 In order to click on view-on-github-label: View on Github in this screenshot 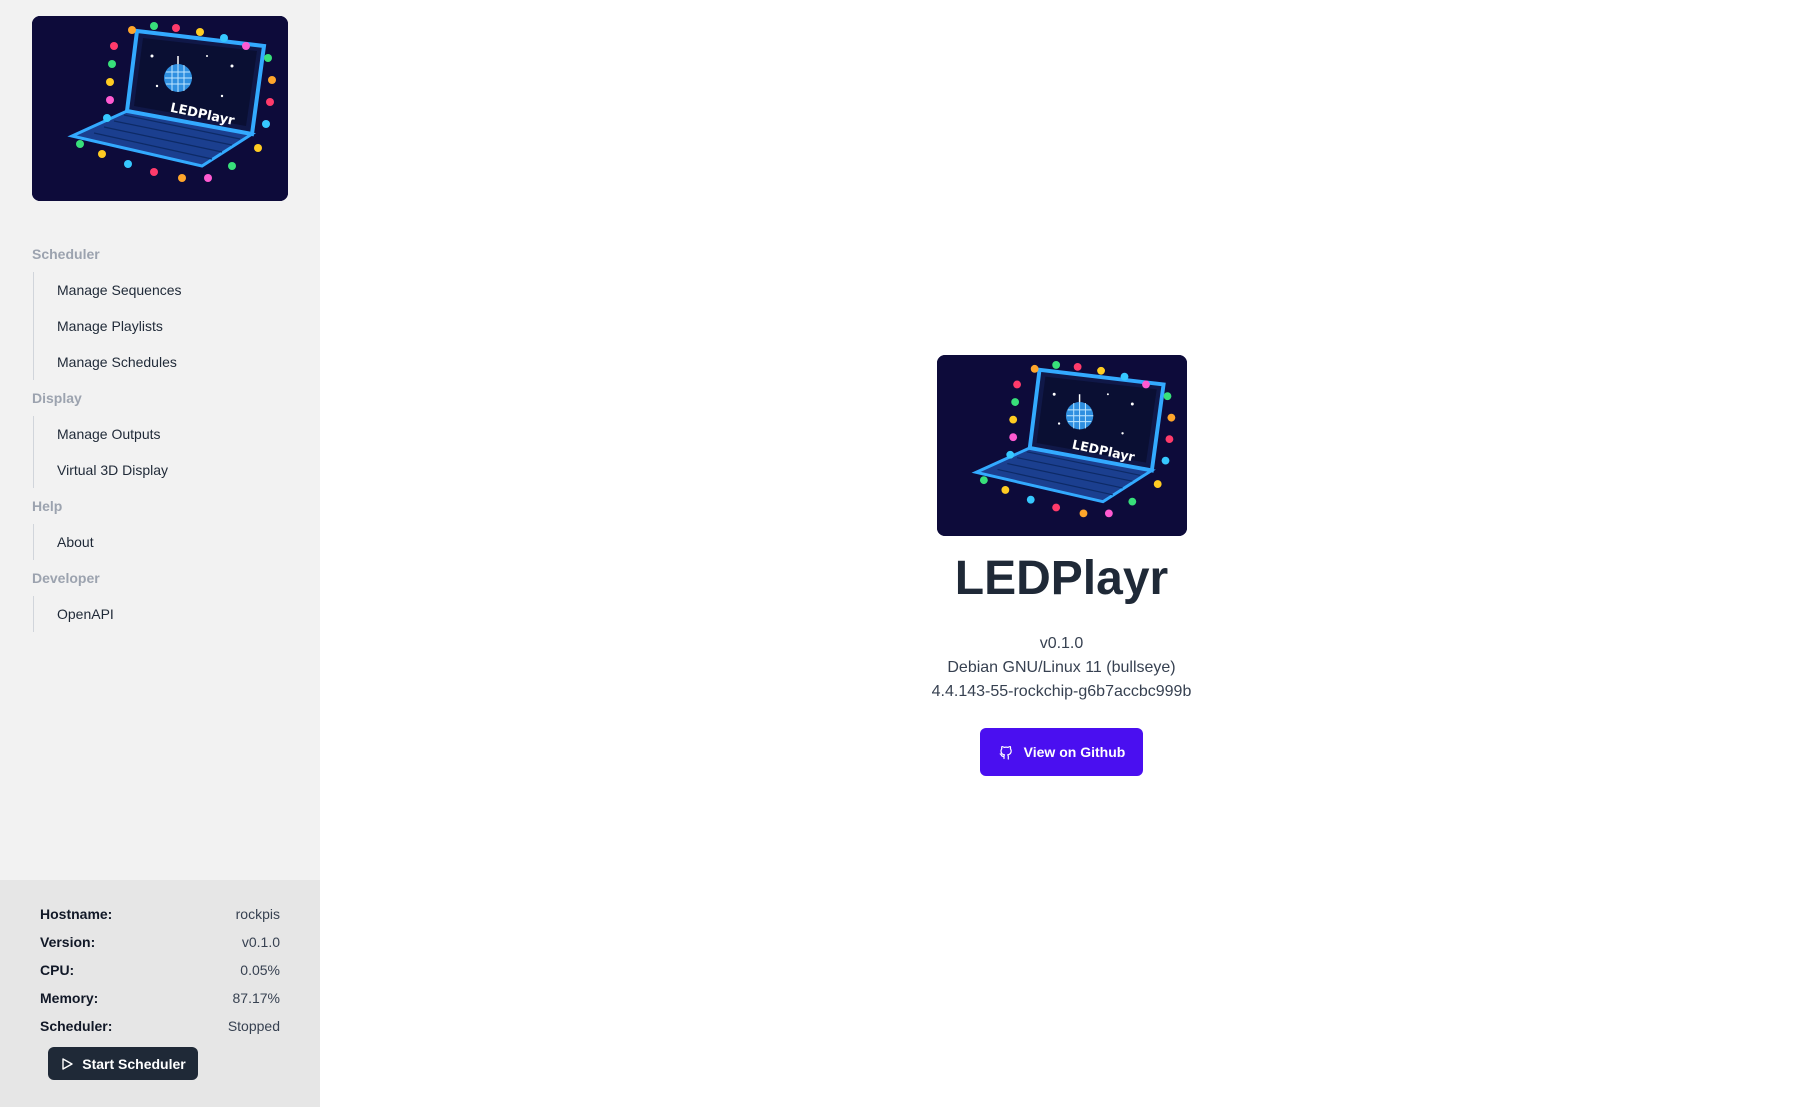, I will do `click(1074, 752)`.